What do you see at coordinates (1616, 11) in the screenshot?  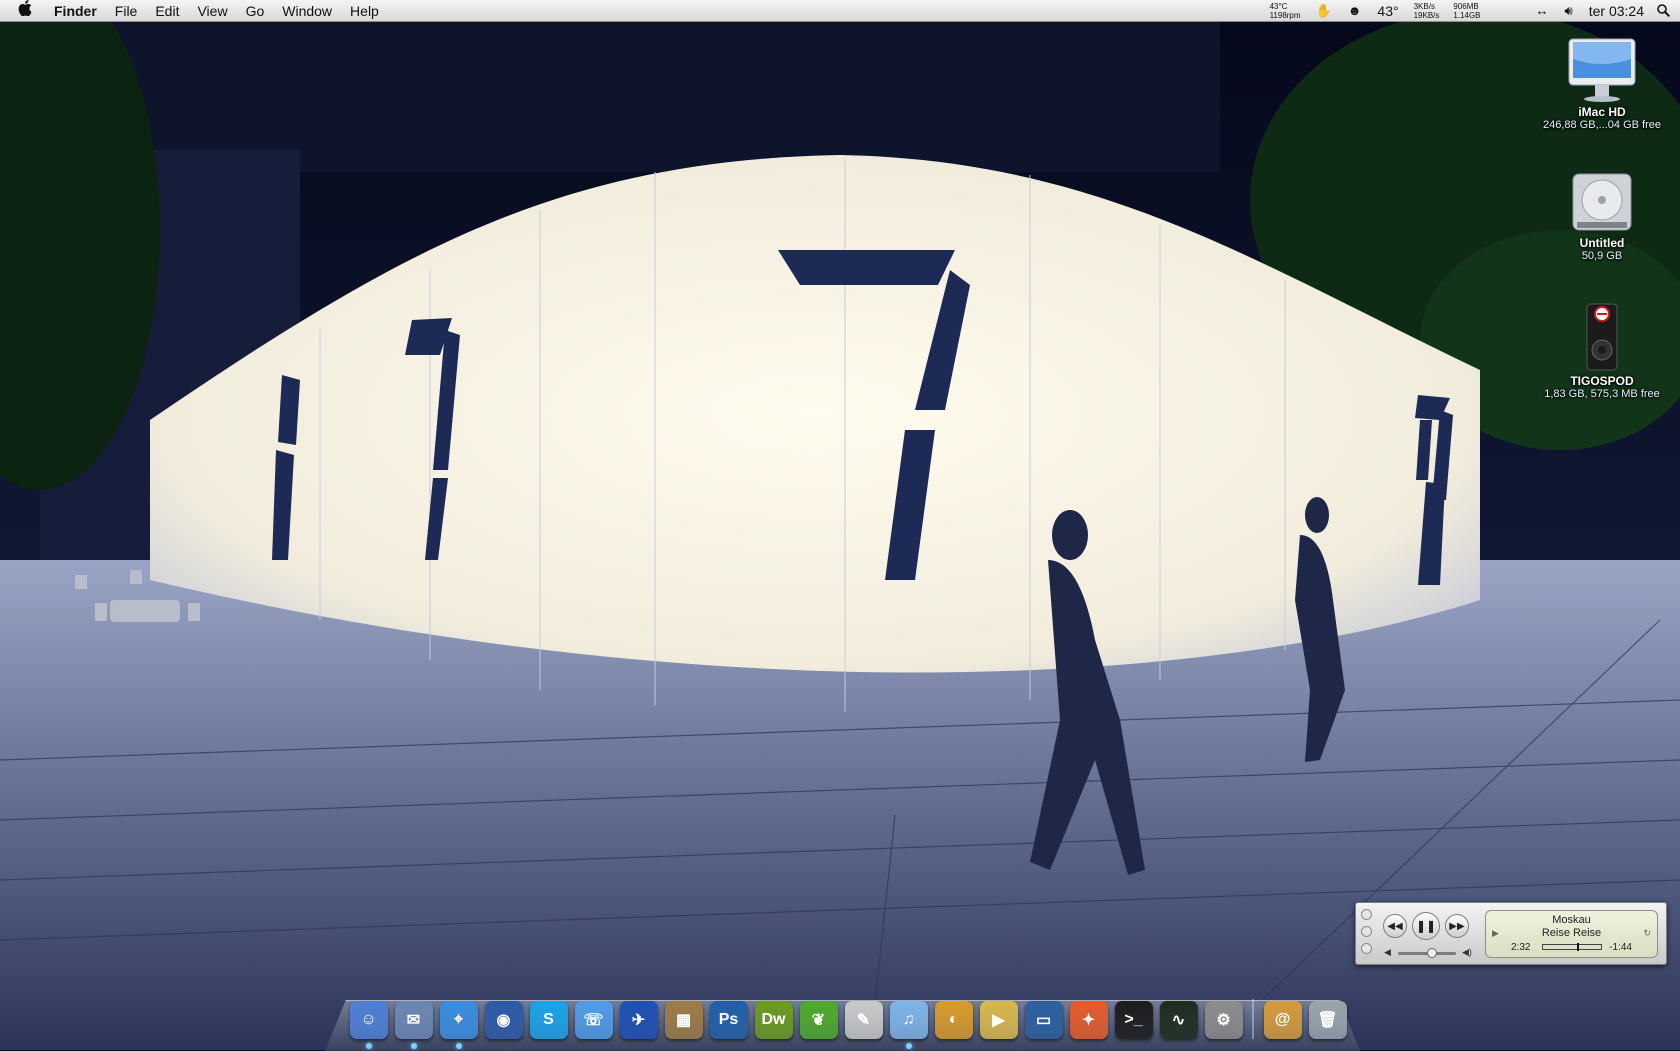 I see `menu-clock: ter 03:24` at bounding box center [1616, 11].